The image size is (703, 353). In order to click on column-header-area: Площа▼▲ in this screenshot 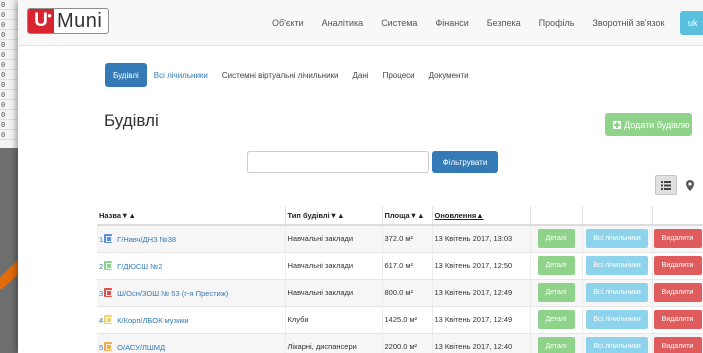, I will do `click(407, 216)`.